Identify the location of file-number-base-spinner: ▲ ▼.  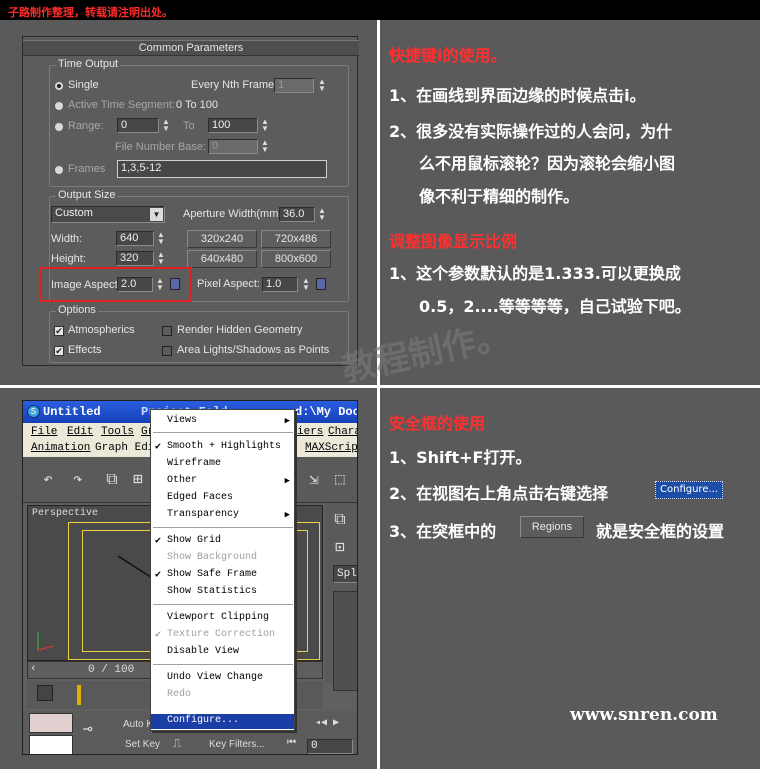
(265, 146).